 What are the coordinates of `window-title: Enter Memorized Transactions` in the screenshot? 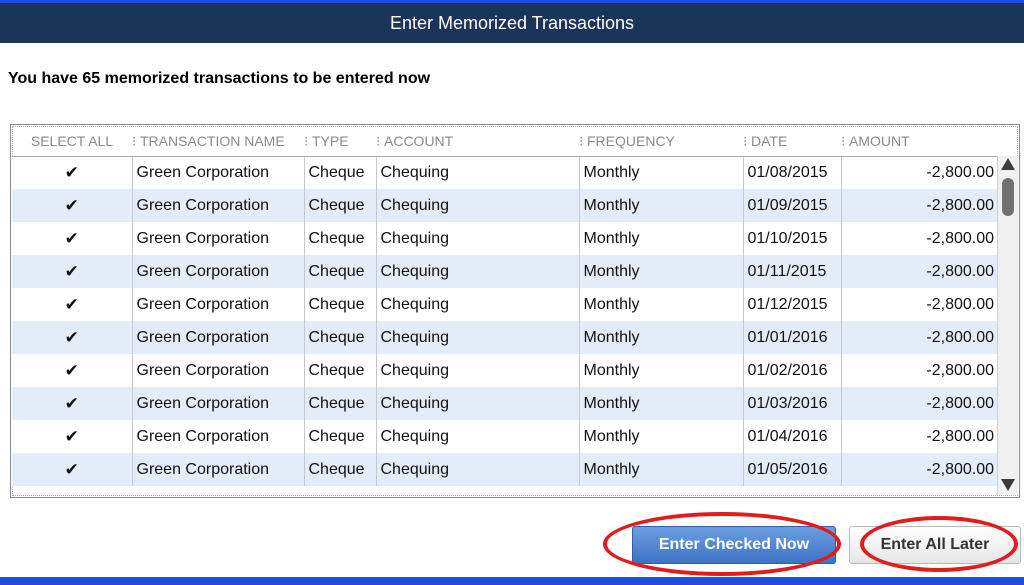 It's located at (512, 22).